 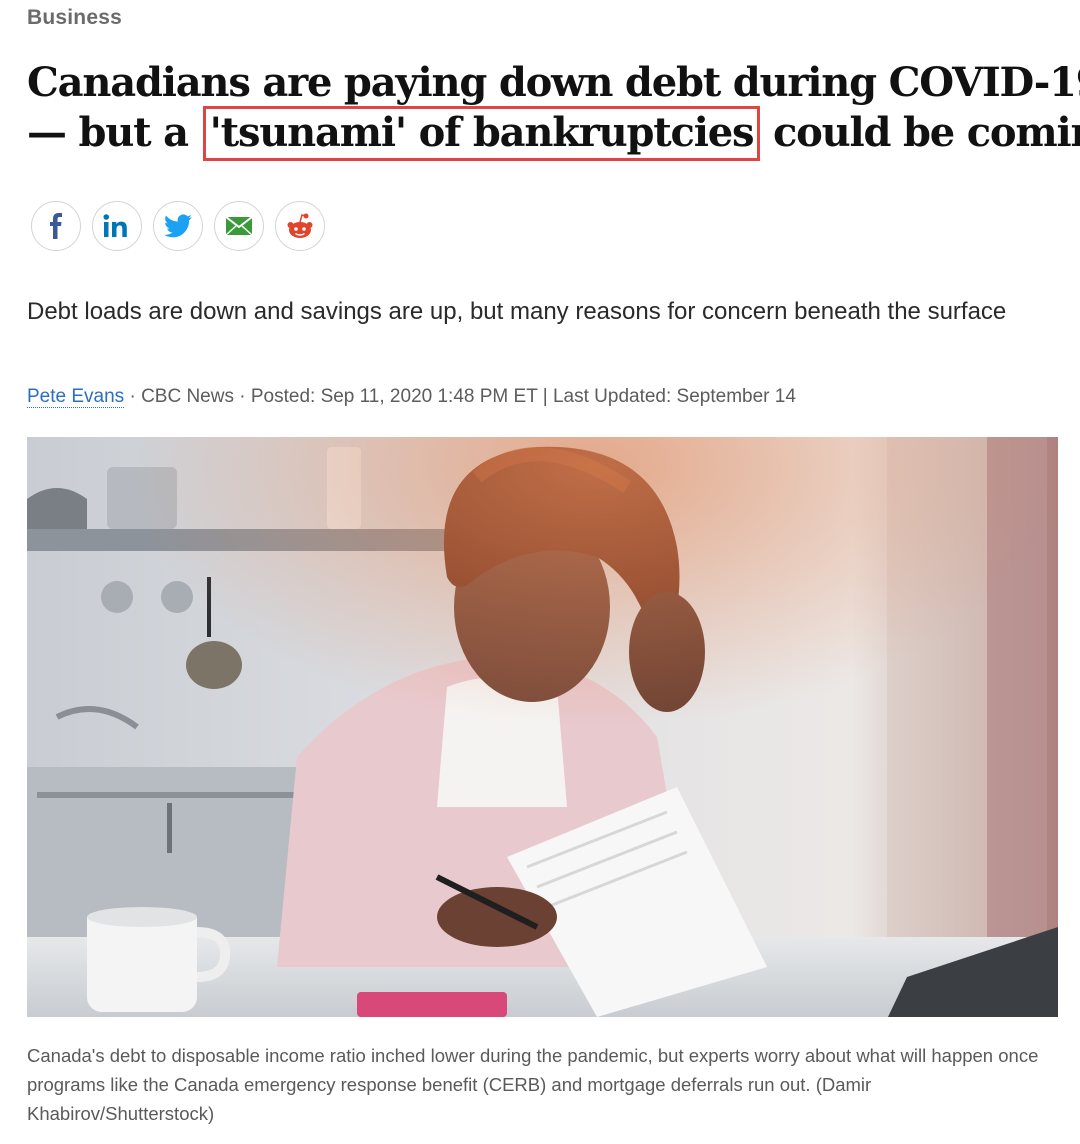 What do you see at coordinates (926, 132) in the screenshot?
I see `headline-line-2-post: could be coming` at bounding box center [926, 132].